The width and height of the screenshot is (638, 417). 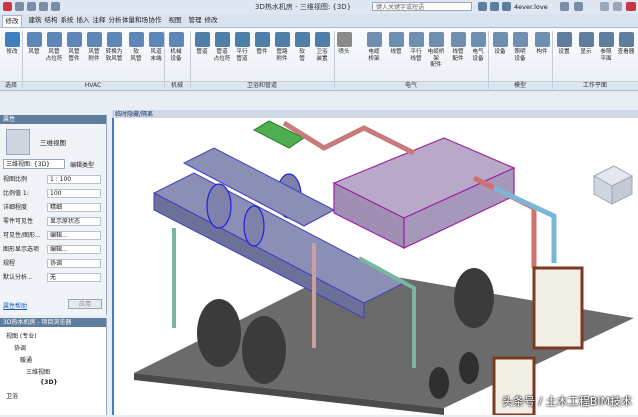 I want to click on ribbon-group-label: HVAC, so click(x=93, y=85).